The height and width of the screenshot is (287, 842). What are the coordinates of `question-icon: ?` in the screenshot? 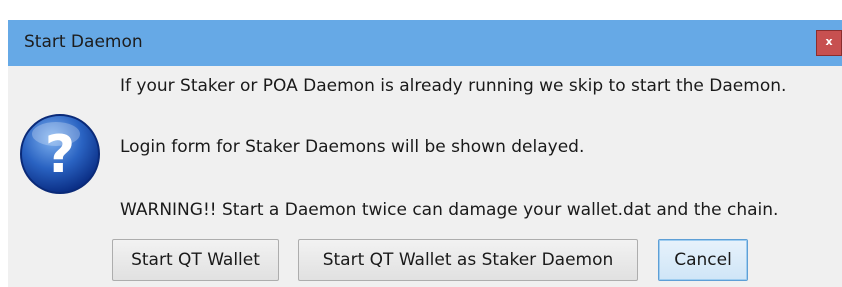 It's located at (60, 154).